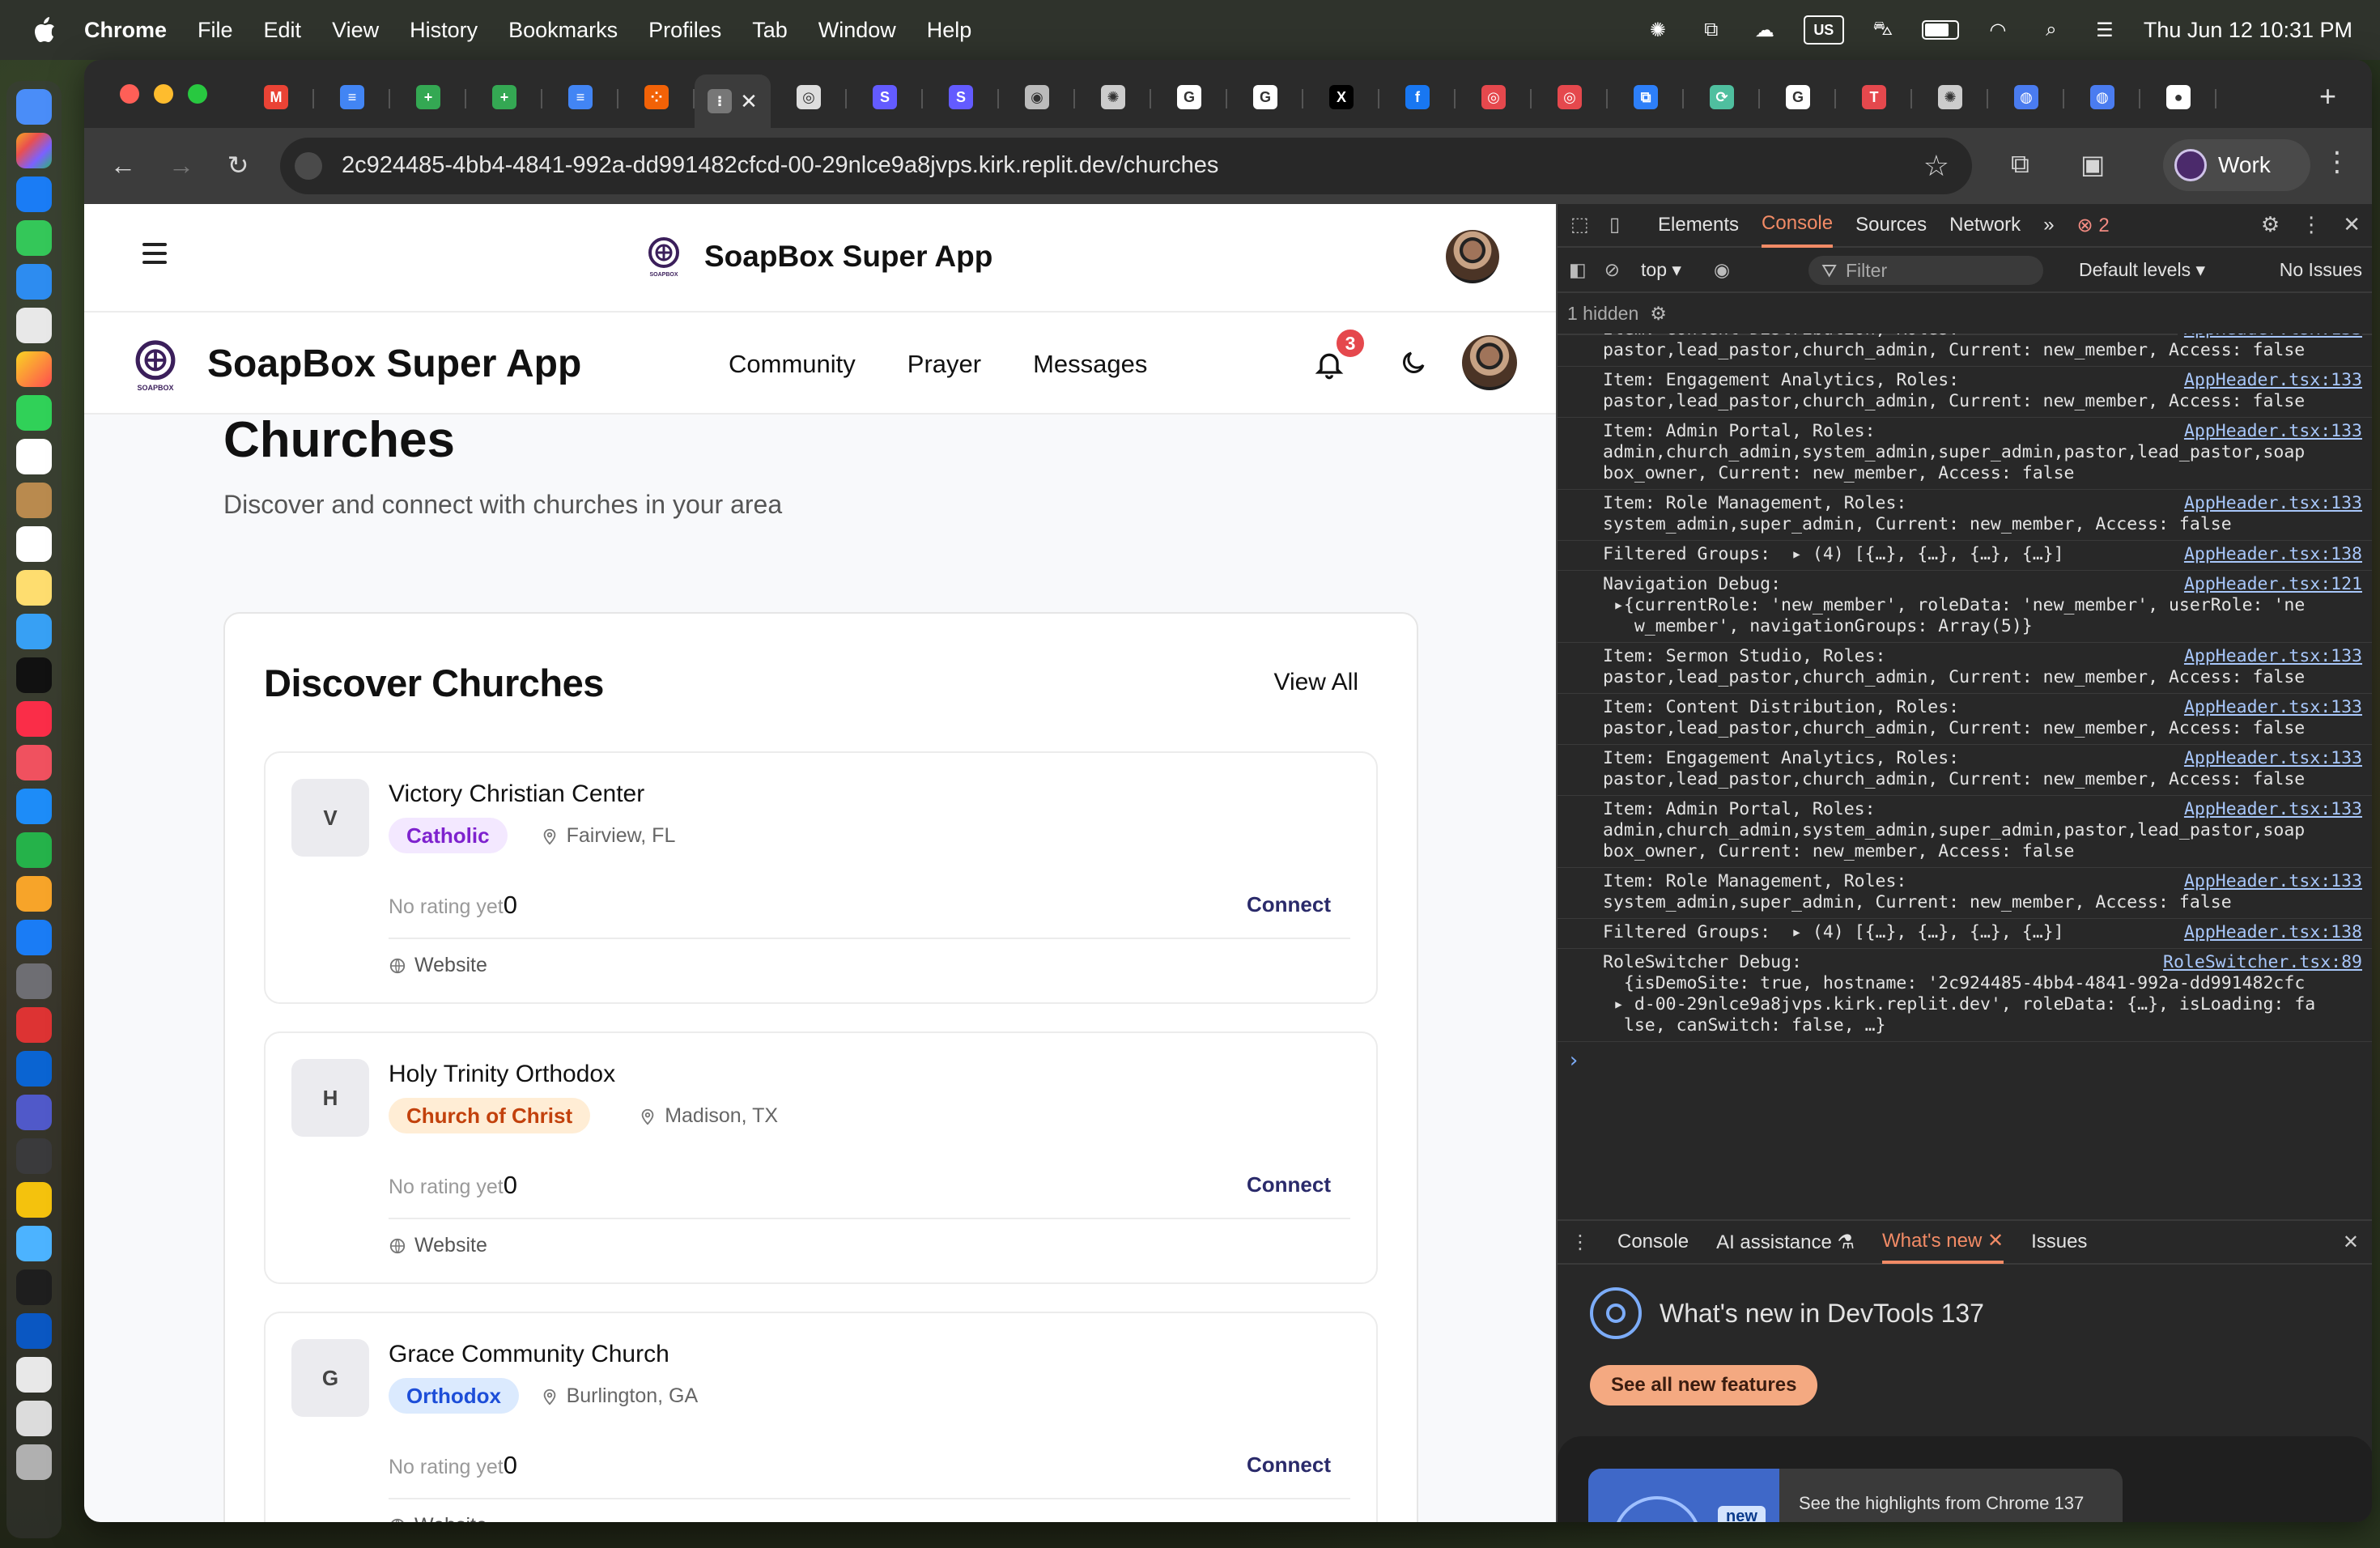 The width and height of the screenshot is (2380, 1548). Describe the element at coordinates (944, 364) in the screenshot. I see `nav-prayer: Prayer` at that location.